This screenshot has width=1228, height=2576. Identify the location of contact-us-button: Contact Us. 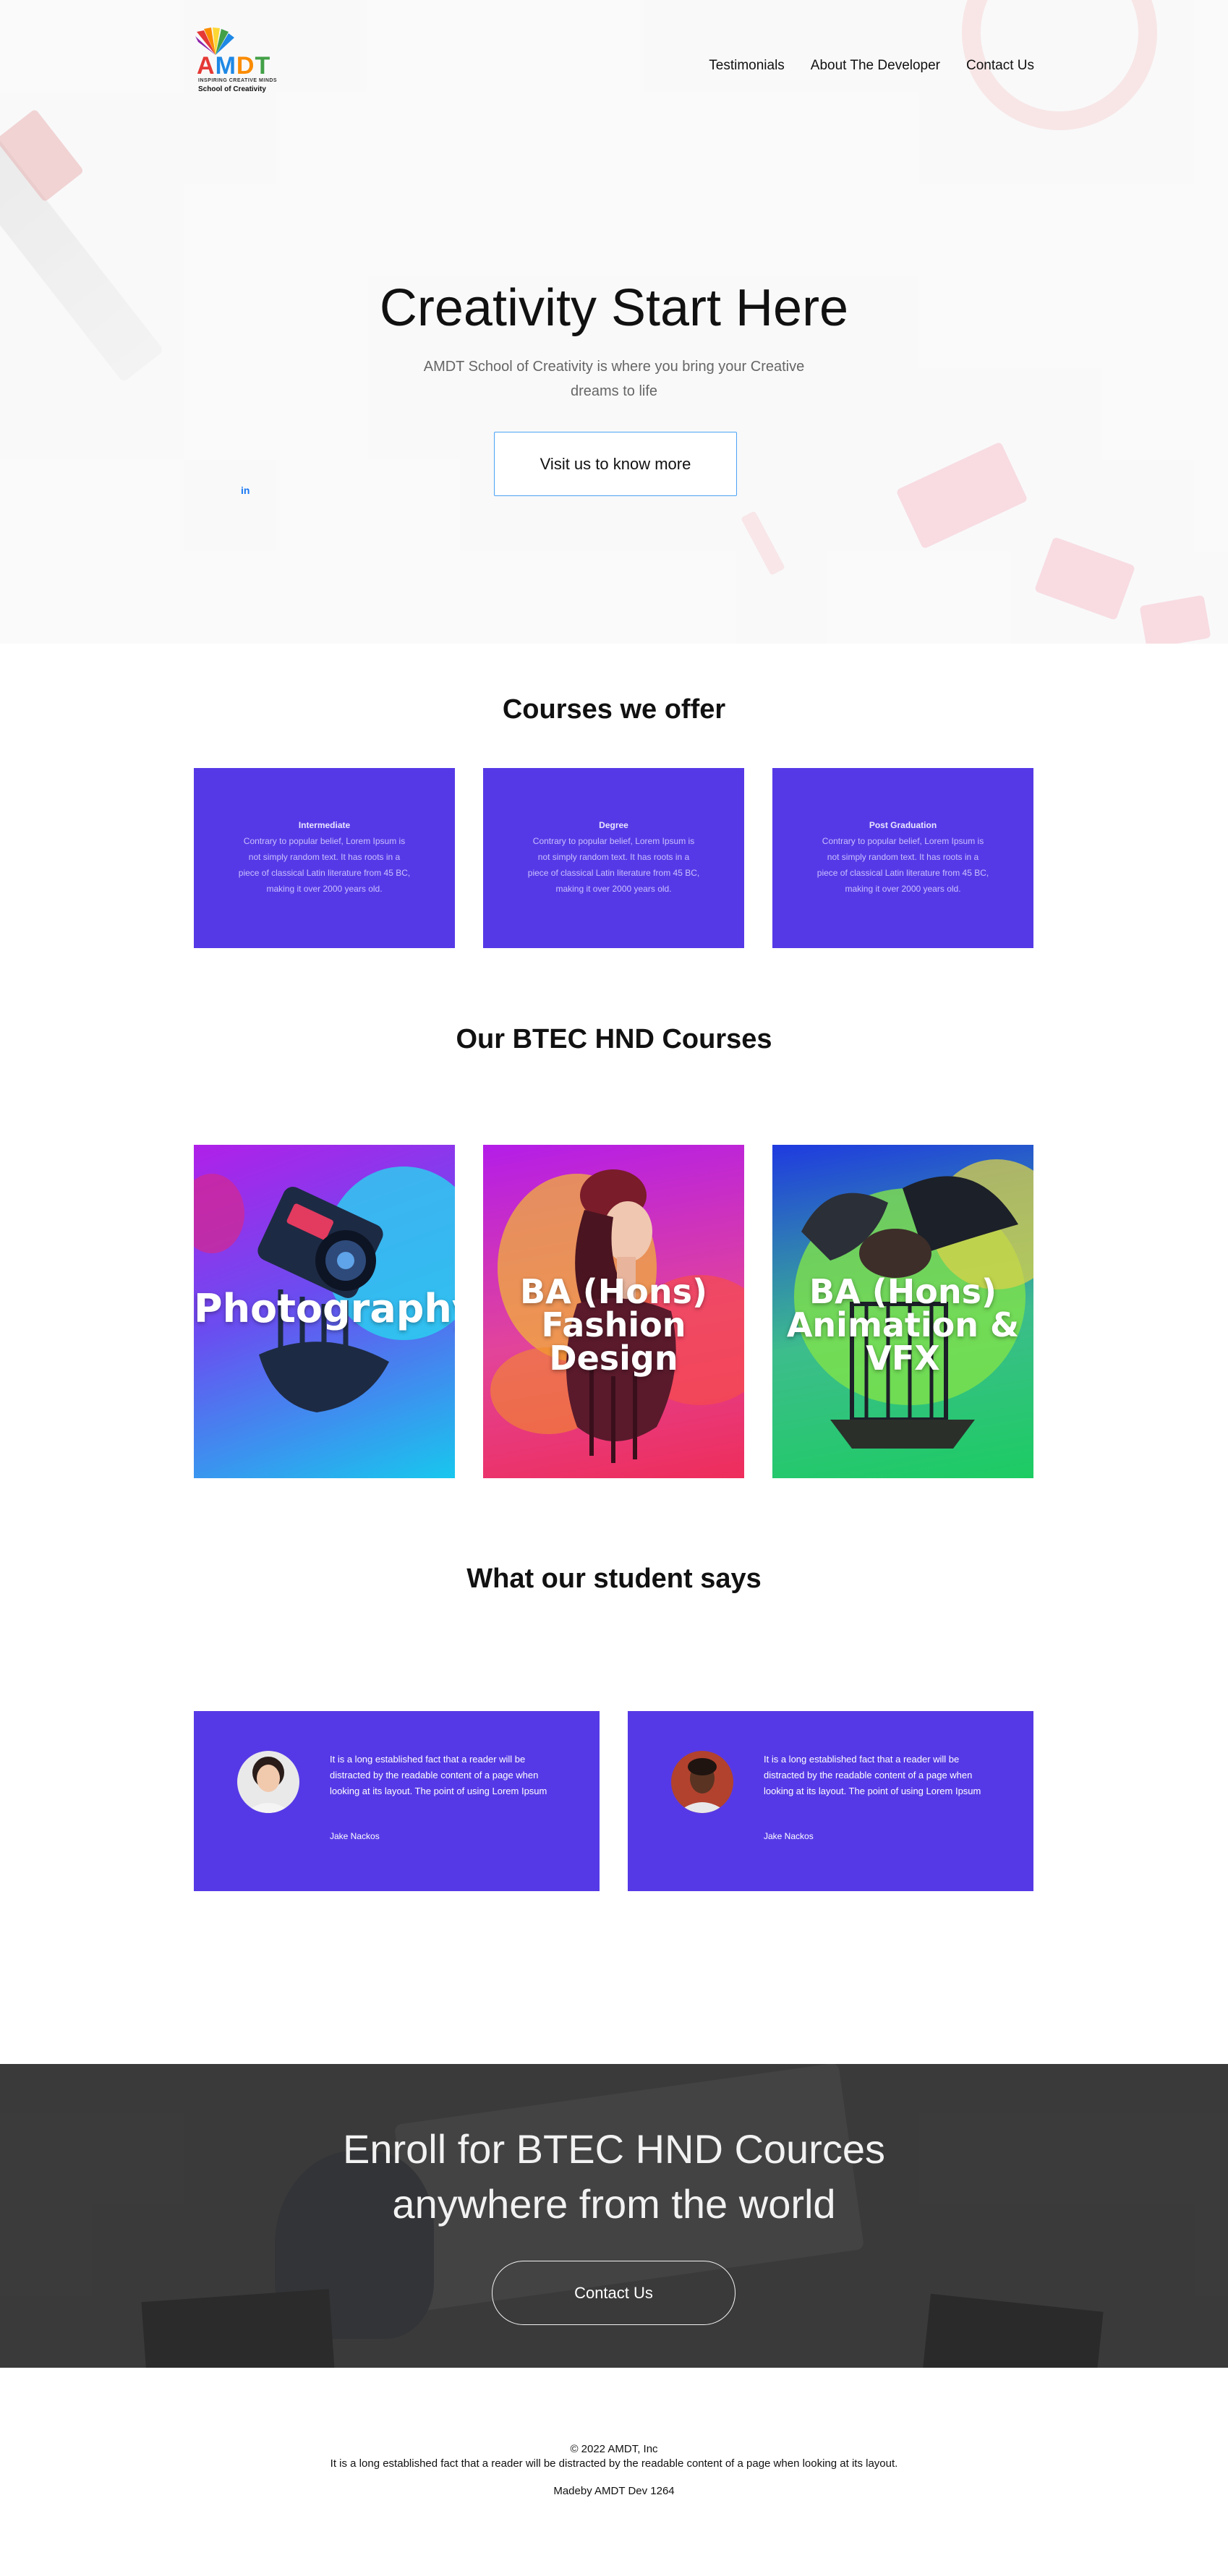
(613, 2293).